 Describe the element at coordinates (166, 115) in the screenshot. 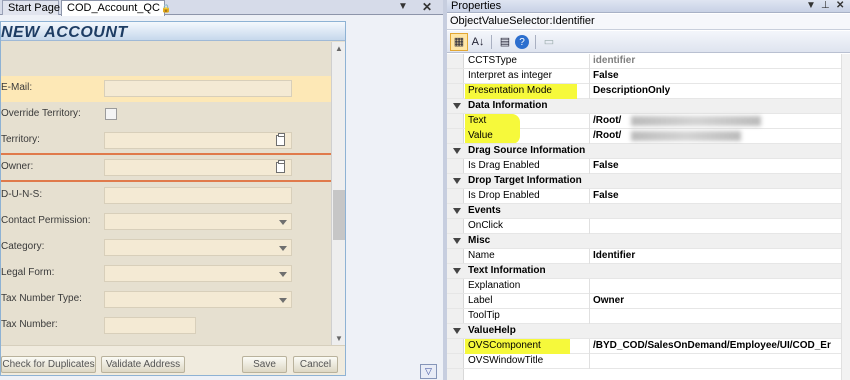

I see `form-row-override-territory: Override Territory:` at that location.